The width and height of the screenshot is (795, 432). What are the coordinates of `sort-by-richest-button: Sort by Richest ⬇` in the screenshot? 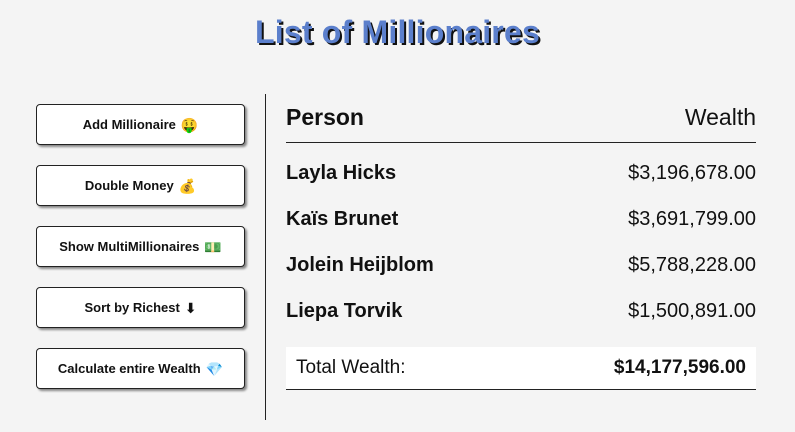 It's located at (140, 307).